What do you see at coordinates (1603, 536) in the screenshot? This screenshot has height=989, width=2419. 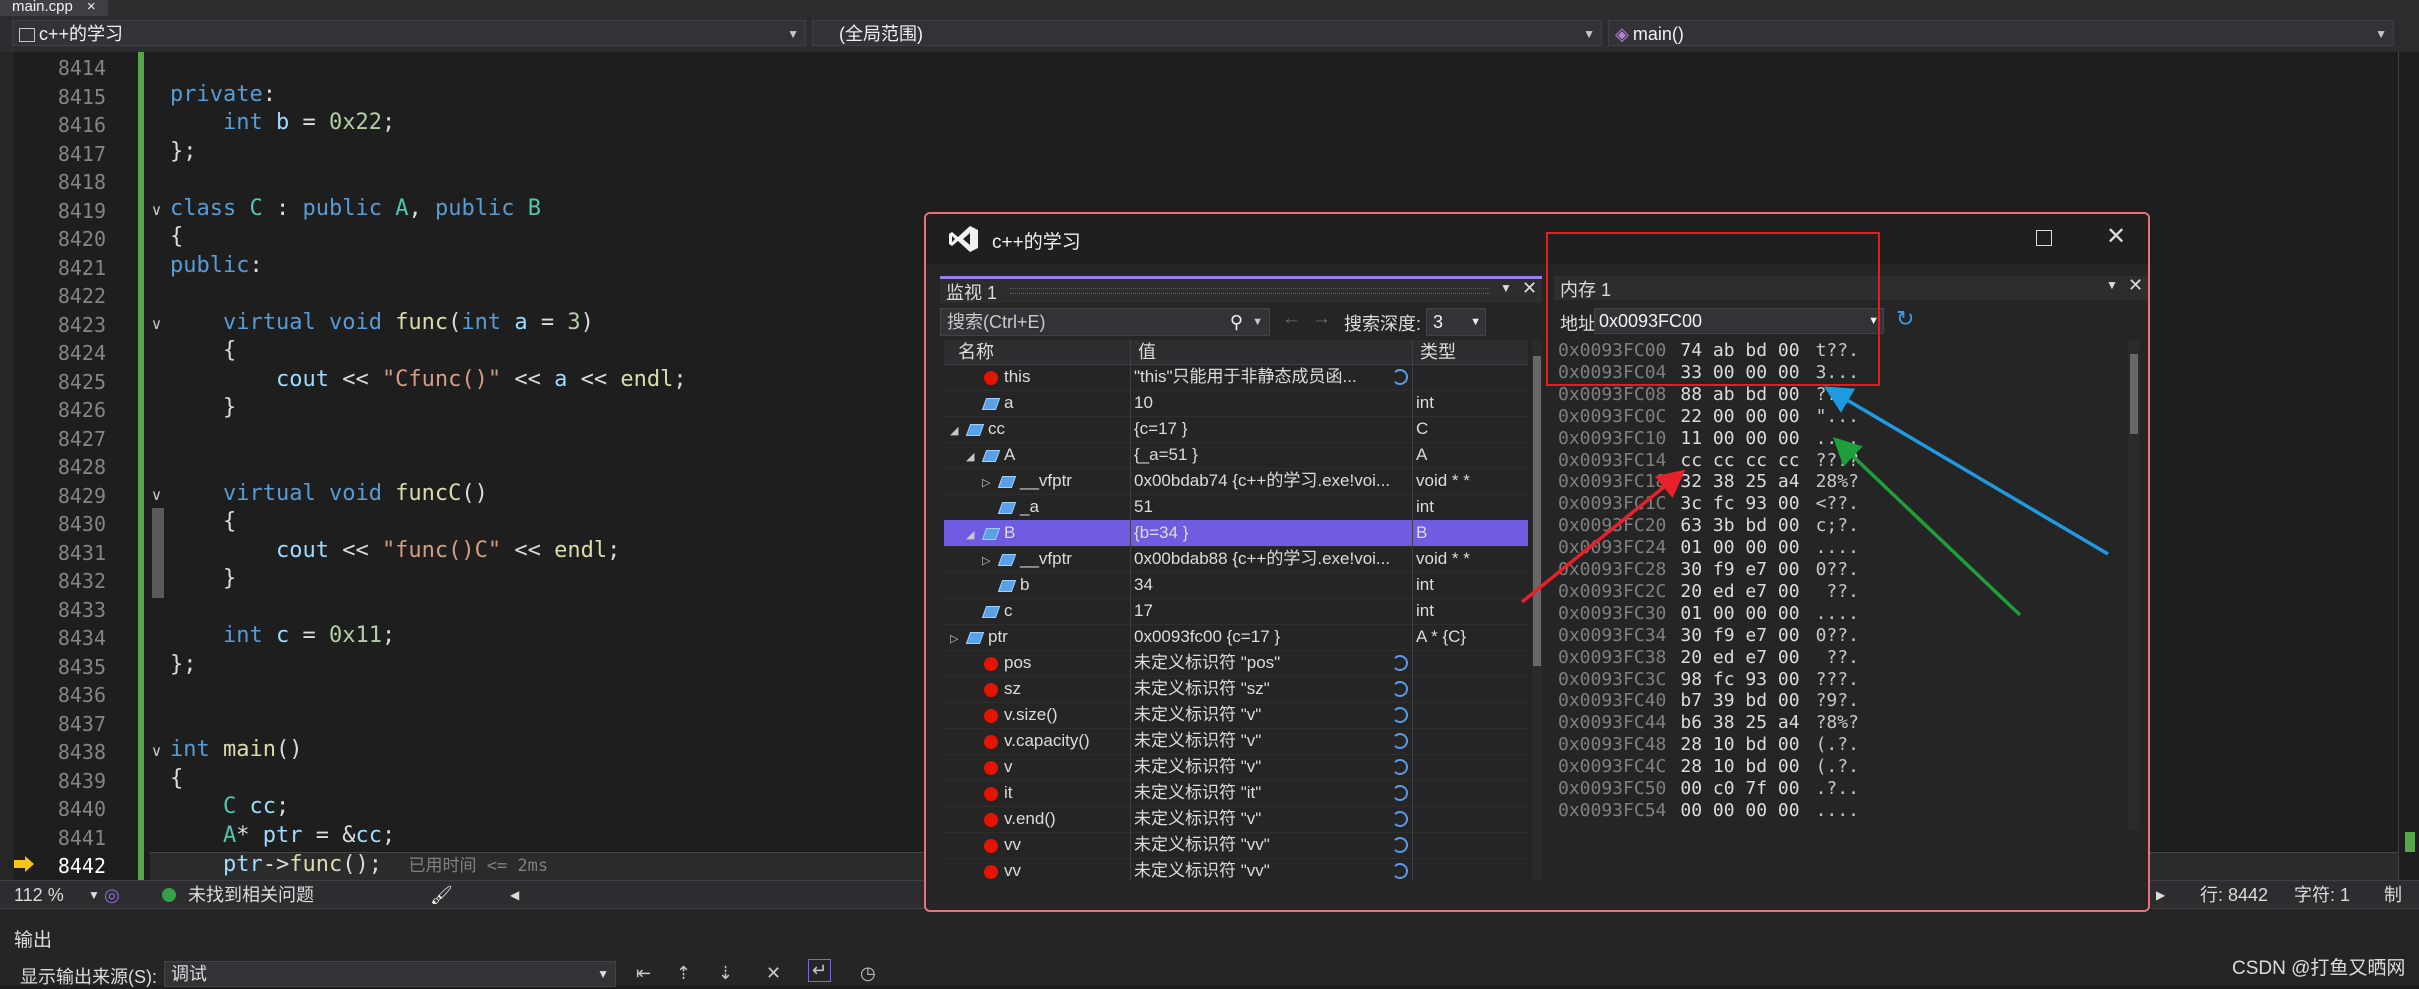 I see `red-arrow` at bounding box center [1603, 536].